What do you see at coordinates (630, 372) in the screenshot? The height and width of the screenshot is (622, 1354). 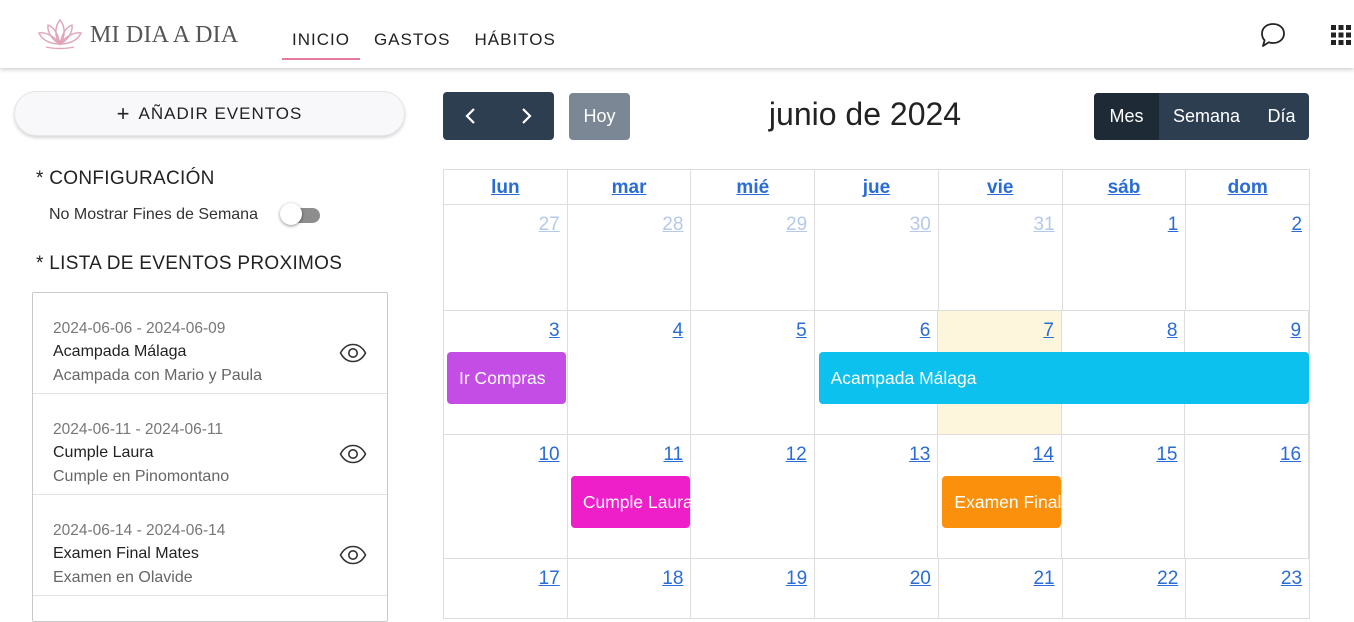 I see `day-cell: 4` at bounding box center [630, 372].